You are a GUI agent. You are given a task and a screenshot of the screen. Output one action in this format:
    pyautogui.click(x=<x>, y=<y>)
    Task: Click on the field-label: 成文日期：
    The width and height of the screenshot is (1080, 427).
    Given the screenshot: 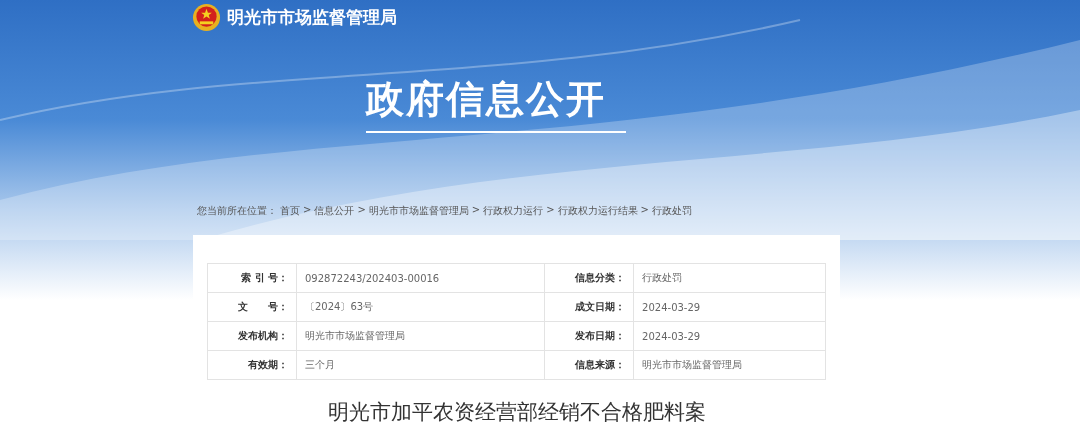 What is the action you would take?
    pyautogui.click(x=589, y=307)
    